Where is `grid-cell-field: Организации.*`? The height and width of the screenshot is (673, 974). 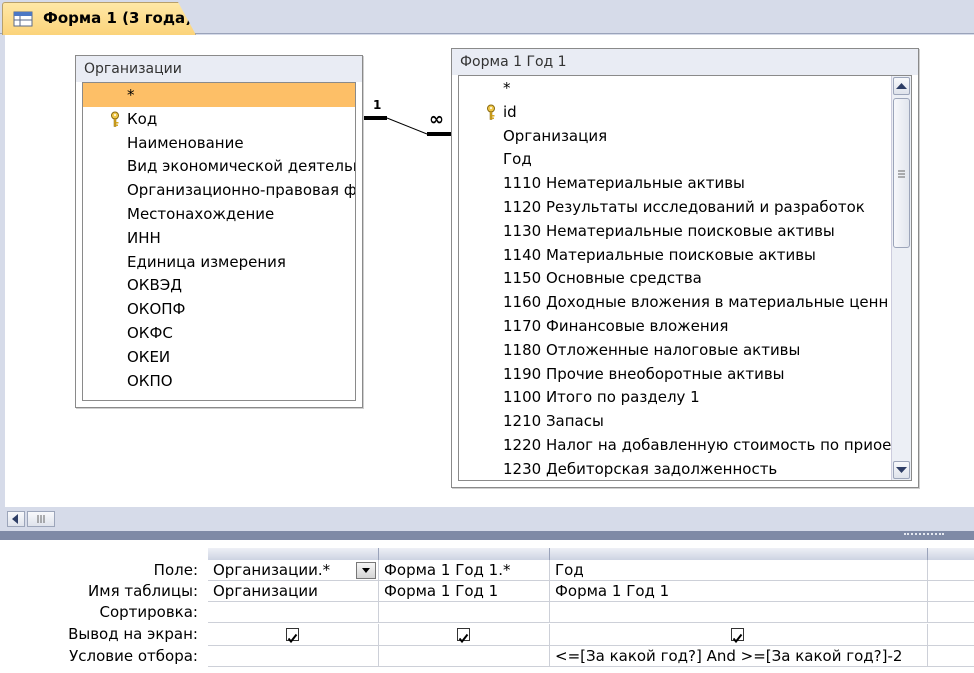 grid-cell-field: Организации.* is located at coordinates (293, 570).